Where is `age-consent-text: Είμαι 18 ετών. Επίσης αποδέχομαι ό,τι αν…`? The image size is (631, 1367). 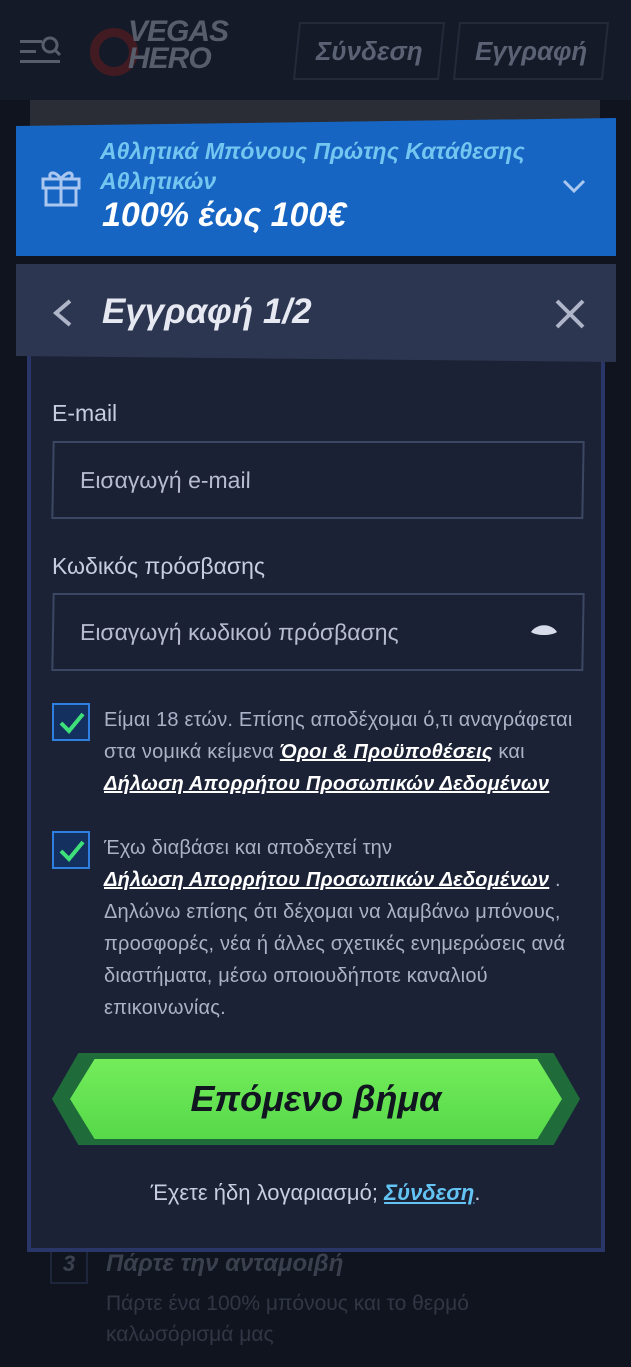
age-consent-text: Είμαι 18 ετών. Επίσης αποδέχομαι ό,τι αν… is located at coordinates (349, 752).